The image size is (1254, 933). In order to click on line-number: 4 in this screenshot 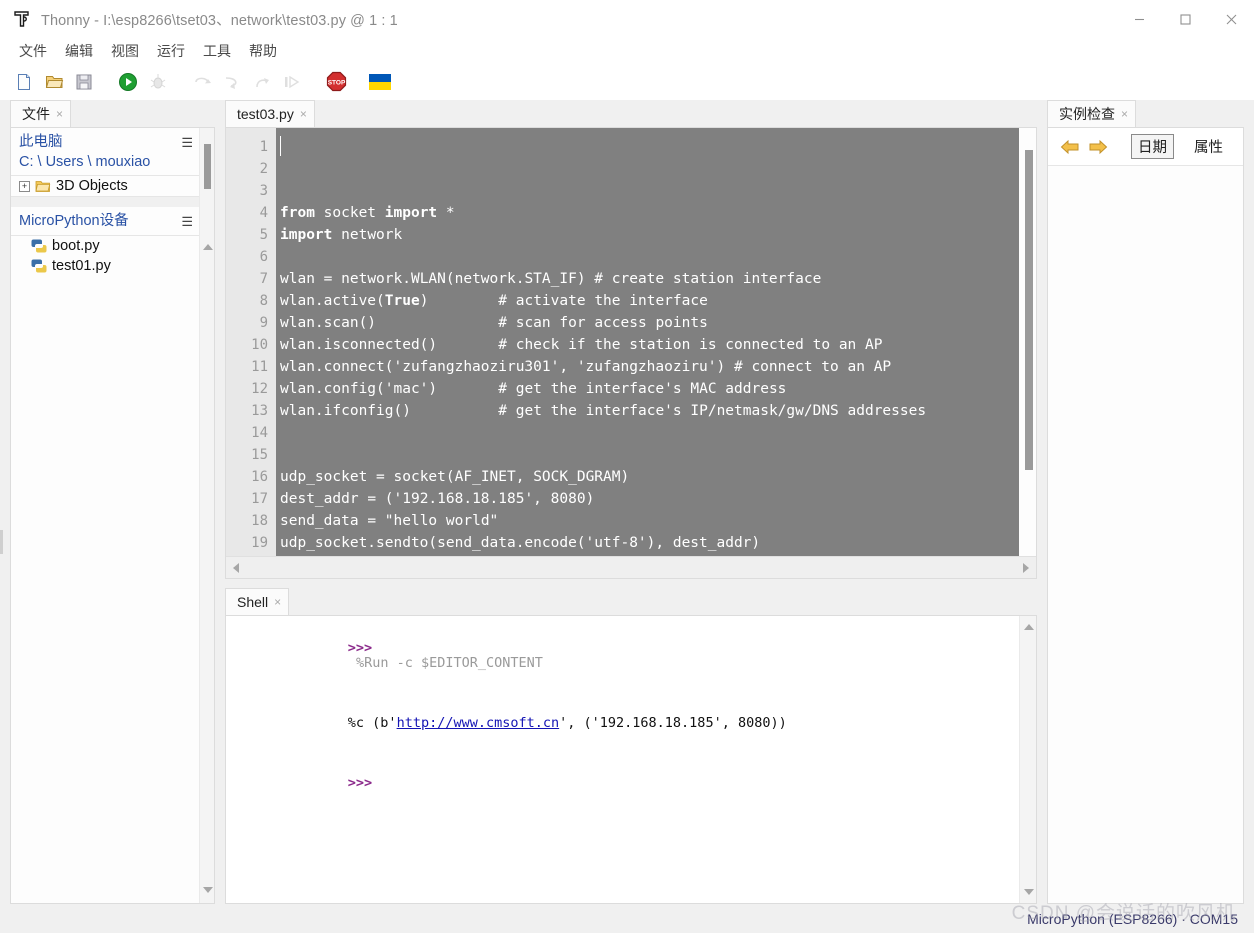, I will do `click(263, 213)`.